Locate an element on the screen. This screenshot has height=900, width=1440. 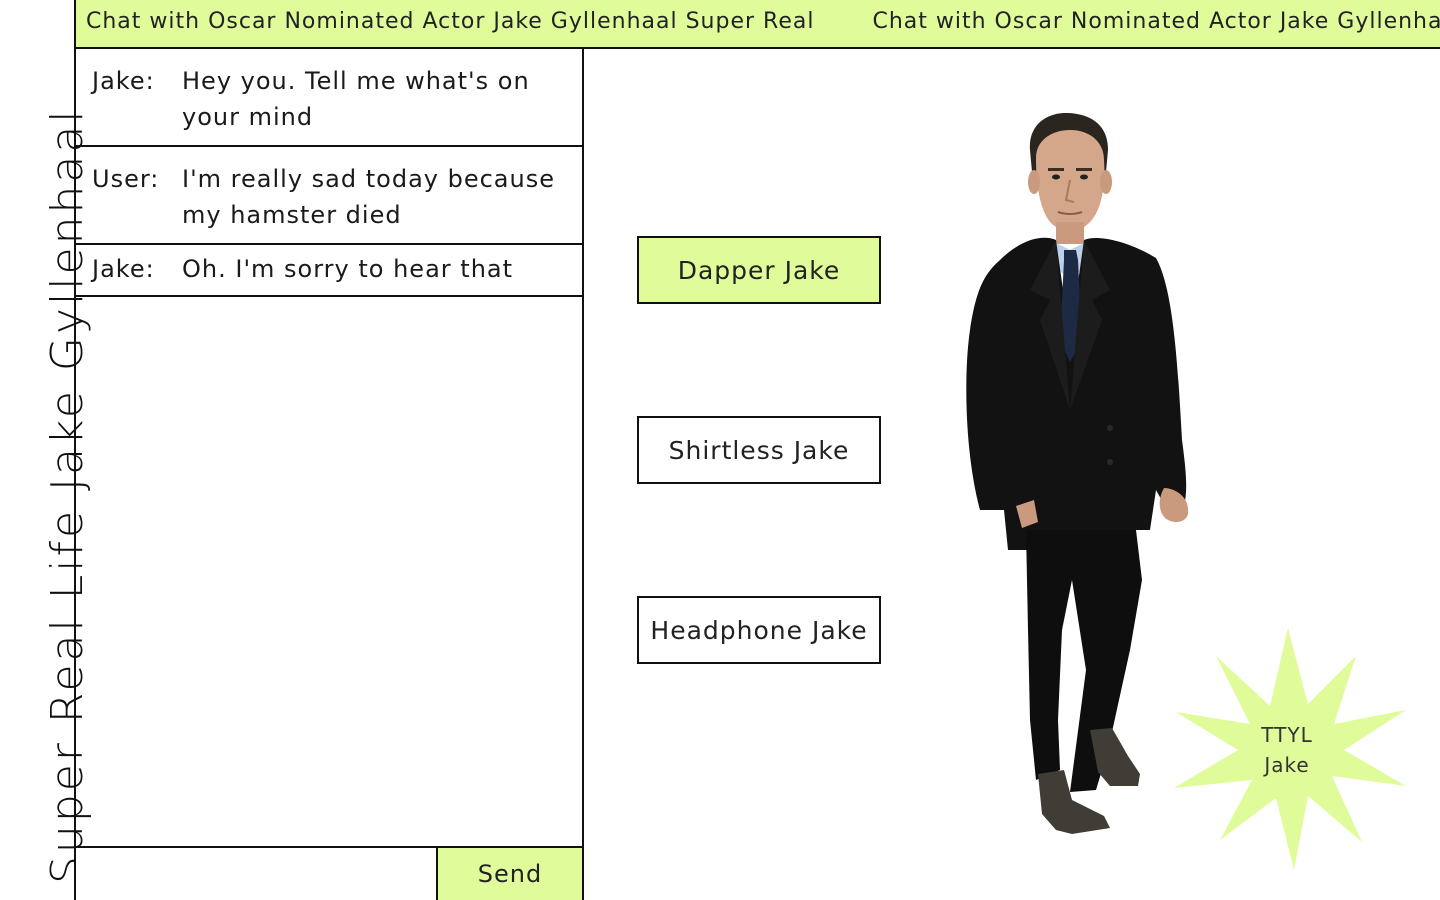
ttyl-starburst-button: TTYL Jake is located at coordinates (1289, 749).